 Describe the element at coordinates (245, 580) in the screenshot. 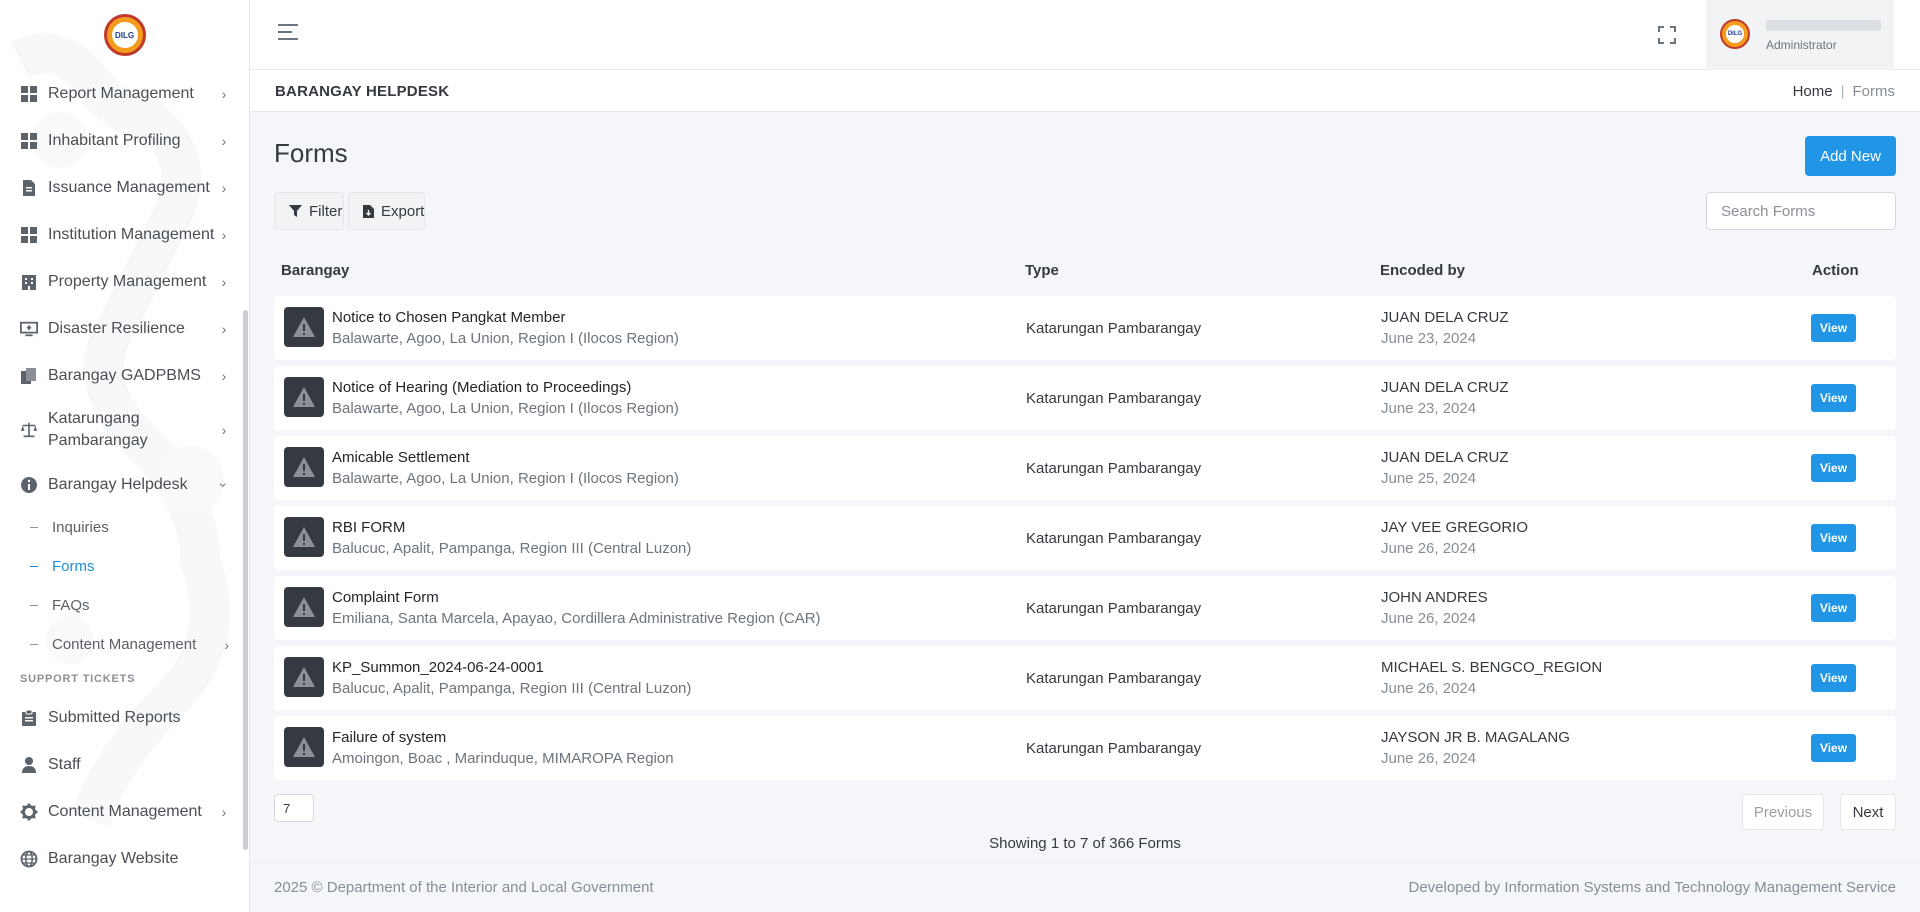

I see `sidebar-scrollbar` at that location.